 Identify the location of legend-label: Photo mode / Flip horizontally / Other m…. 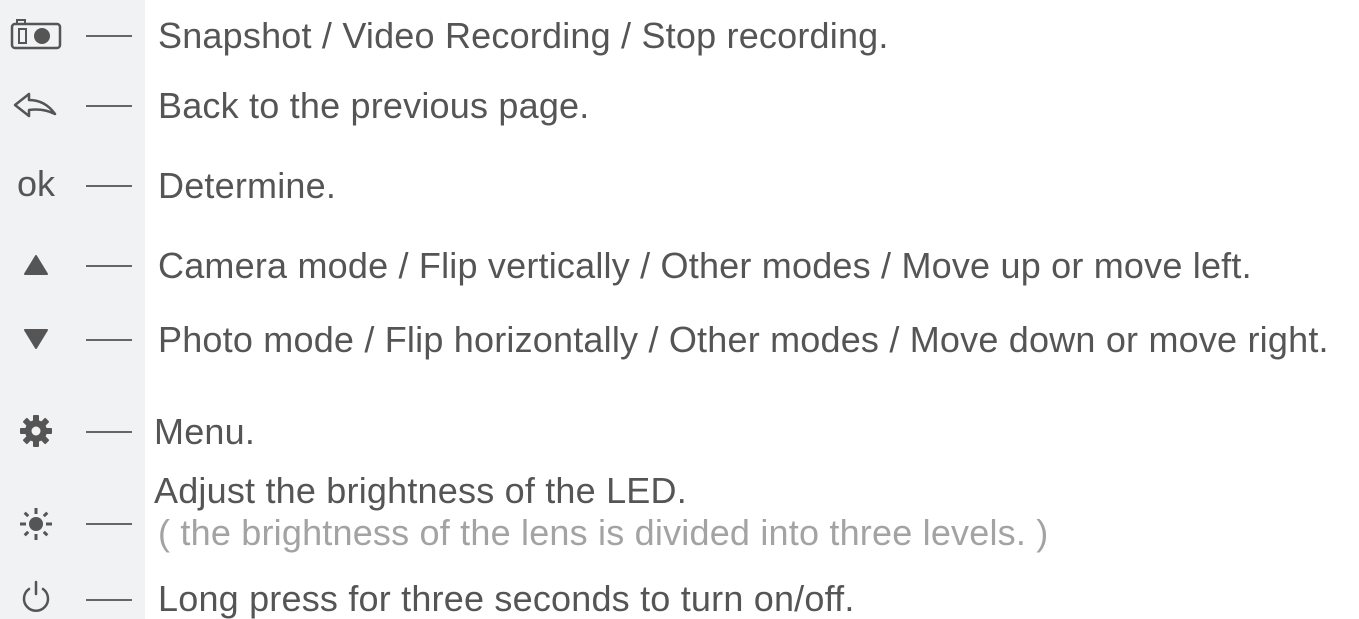
(743, 339).